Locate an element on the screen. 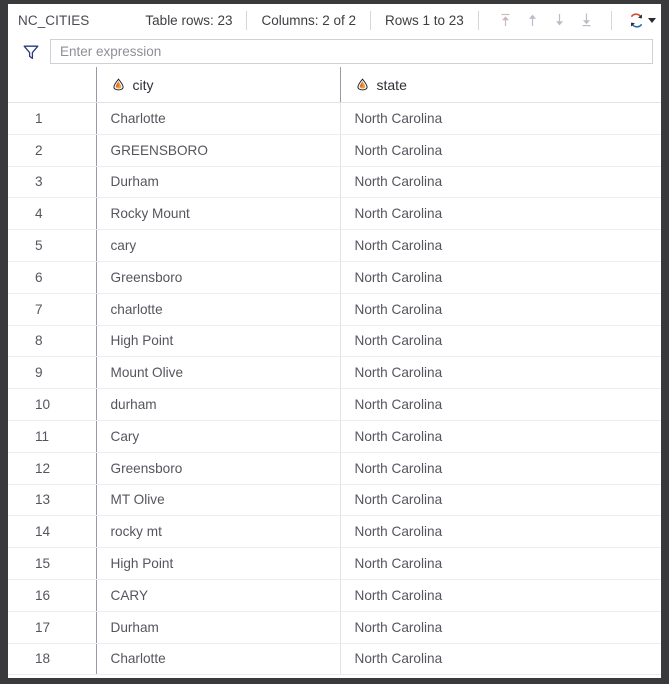 This screenshot has height=684, width=669. table-row: 6 Greensboro North Carolina is located at coordinates (334, 277).